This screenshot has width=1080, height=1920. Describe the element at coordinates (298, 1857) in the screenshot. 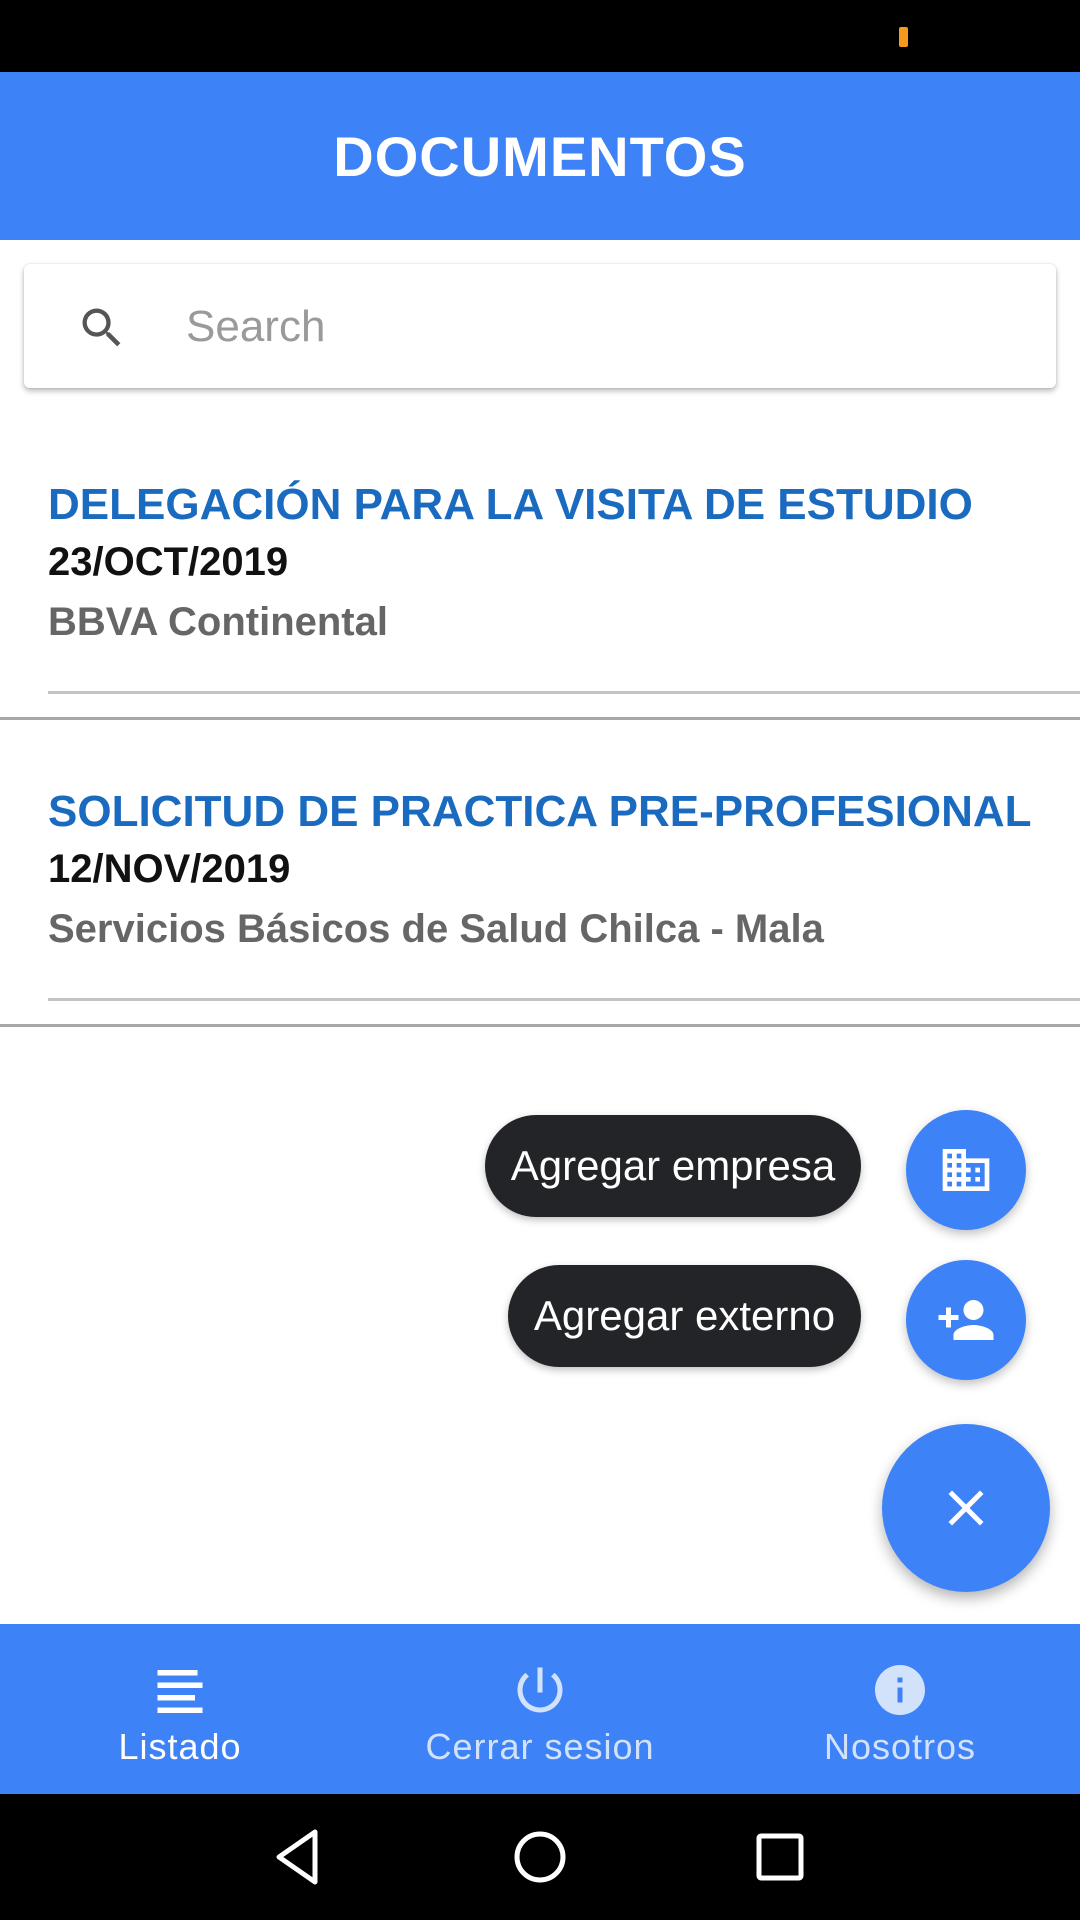

I see `back-icon` at that location.